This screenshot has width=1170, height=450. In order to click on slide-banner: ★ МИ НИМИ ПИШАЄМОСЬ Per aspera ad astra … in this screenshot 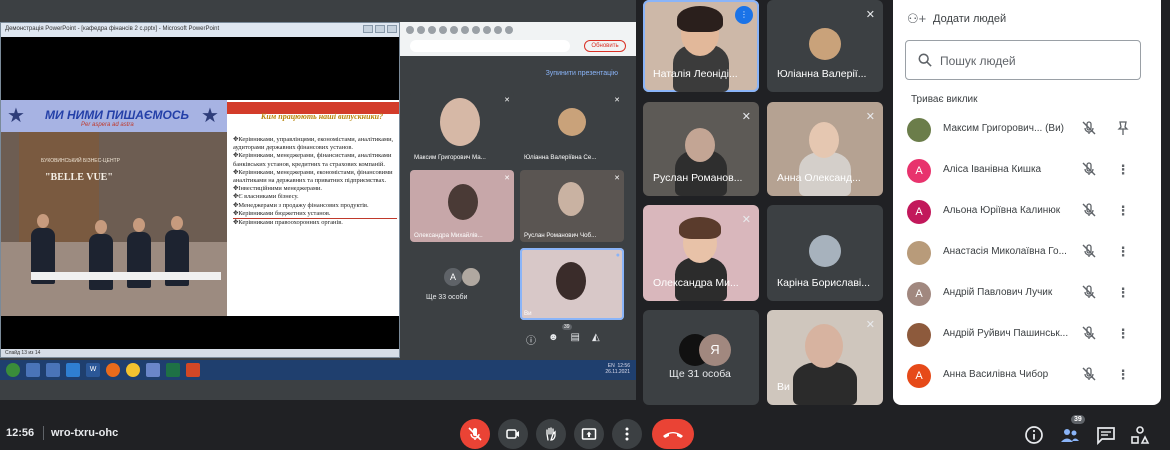, I will do `click(114, 116)`.